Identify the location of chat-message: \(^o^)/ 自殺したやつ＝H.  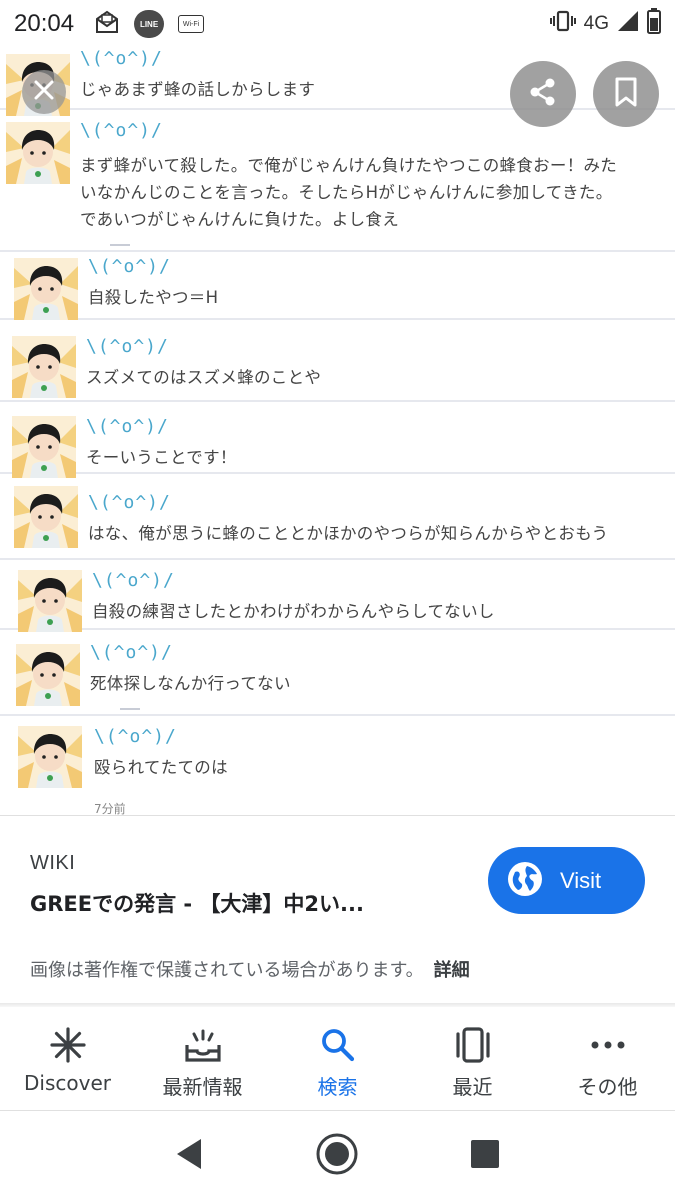
(337, 286).